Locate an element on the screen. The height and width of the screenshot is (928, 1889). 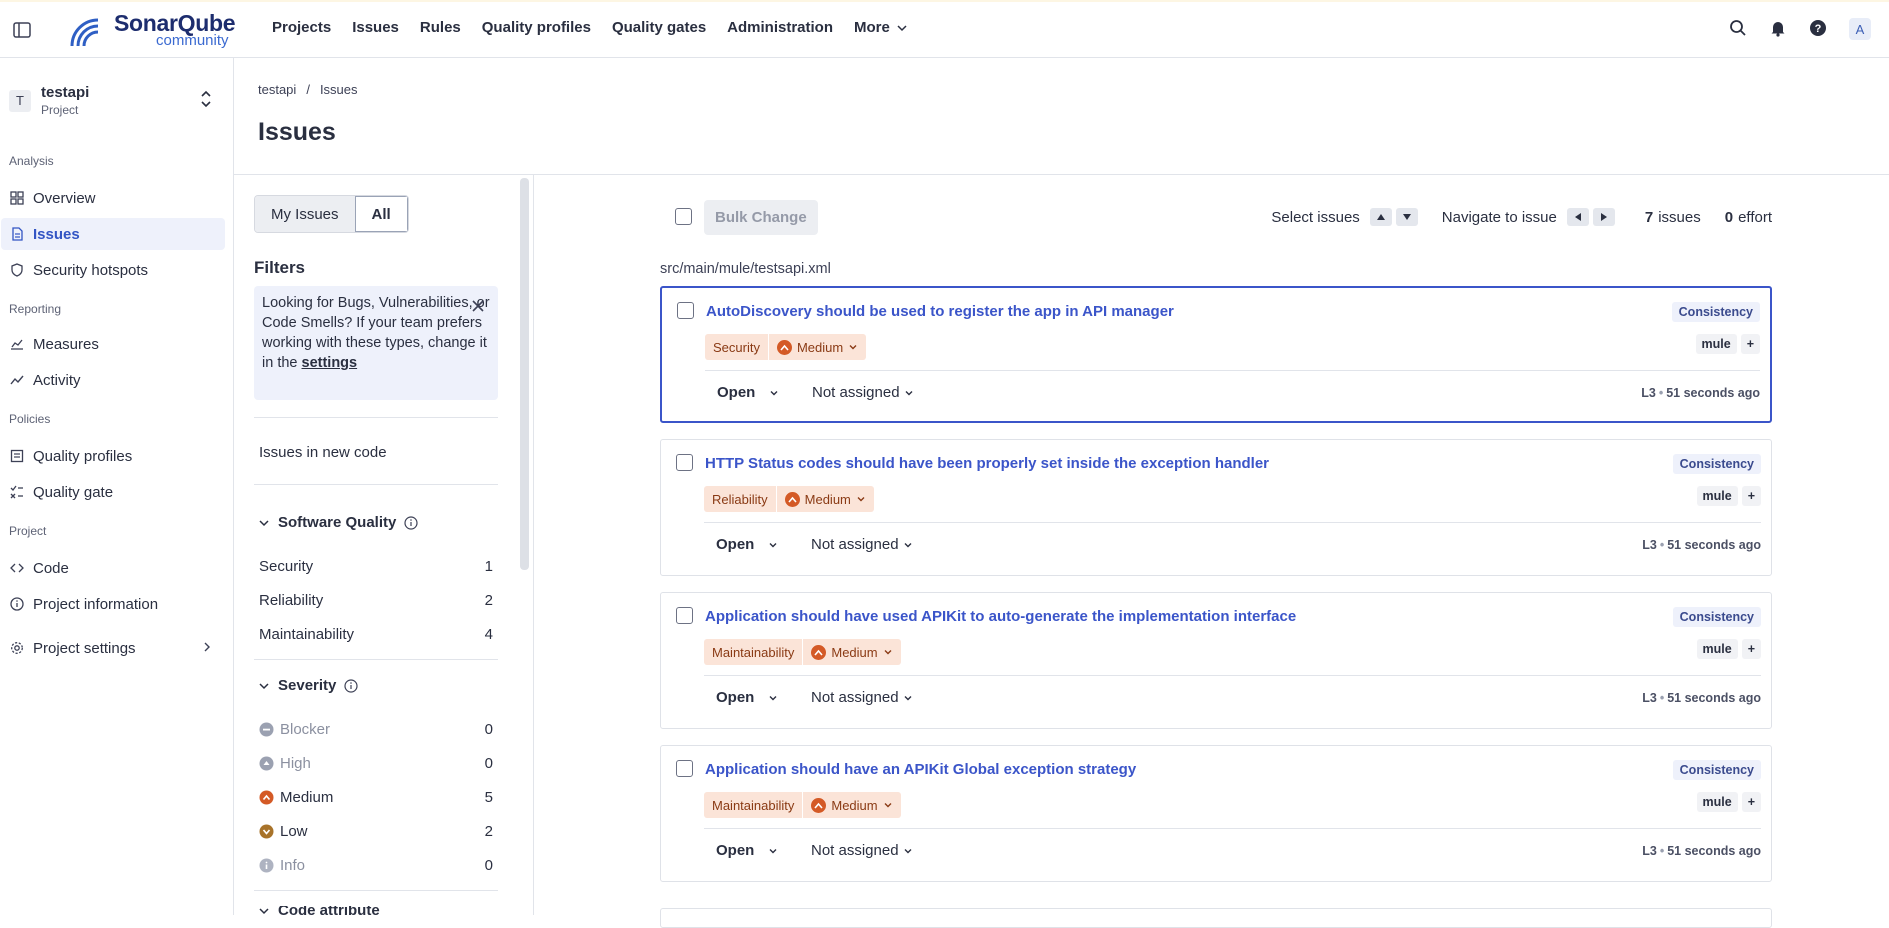
bulk-change-button: Bulk Change is located at coordinates (761, 217).